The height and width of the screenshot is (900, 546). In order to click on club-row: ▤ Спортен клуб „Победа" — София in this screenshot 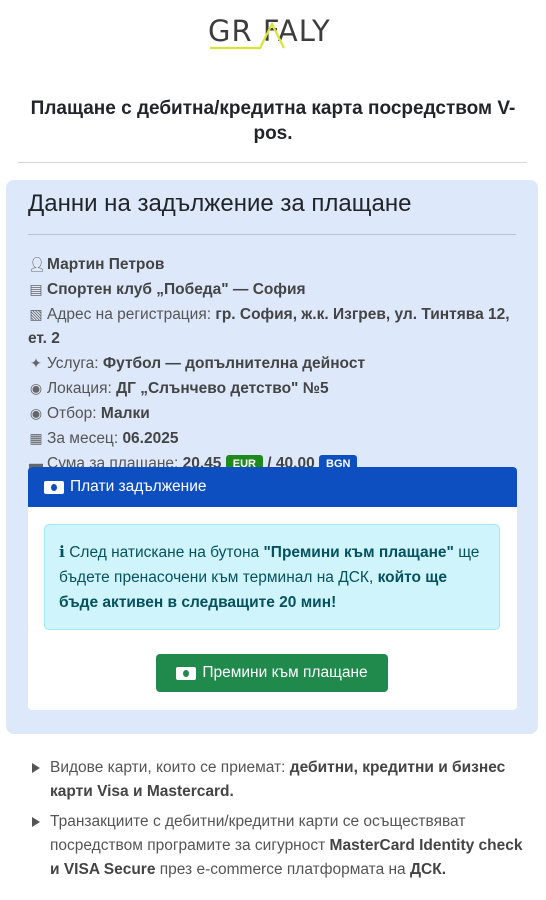, I will do `click(278, 289)`.